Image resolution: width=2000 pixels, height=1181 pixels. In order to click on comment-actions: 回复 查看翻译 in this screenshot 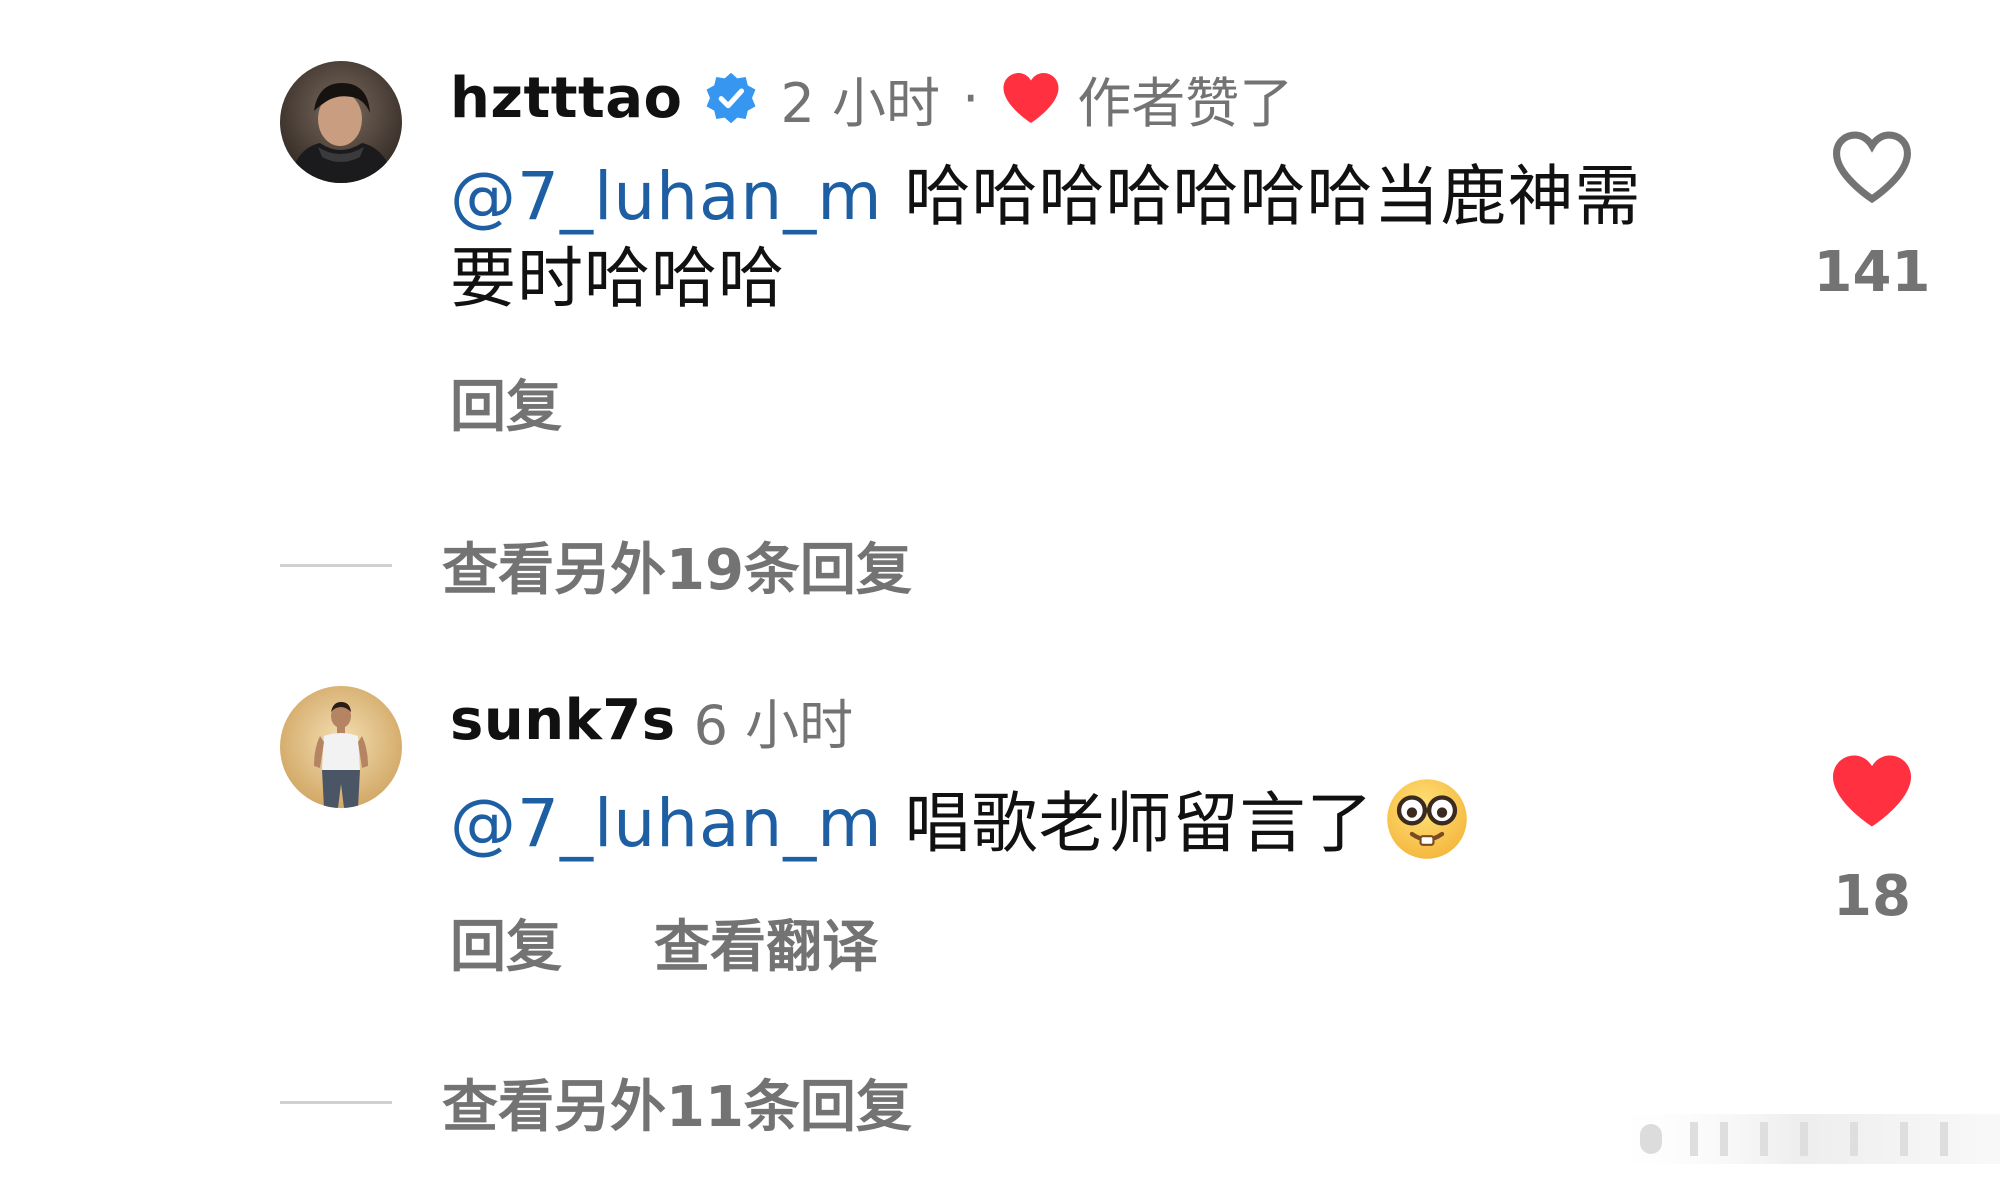, I will do `click(664, 942)`.